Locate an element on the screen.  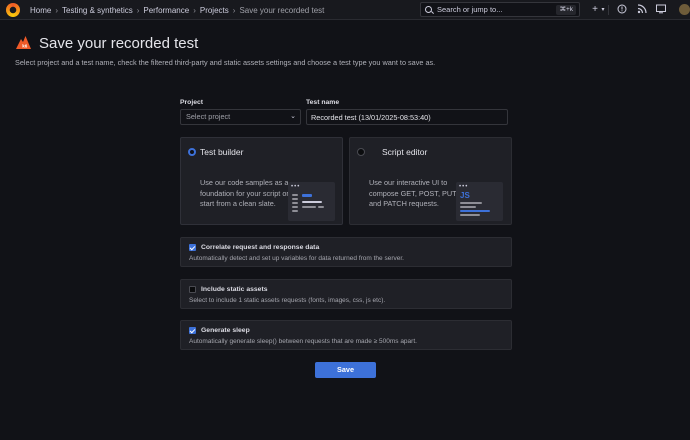
correlate-checkbox is located at coordinates (192, 247).